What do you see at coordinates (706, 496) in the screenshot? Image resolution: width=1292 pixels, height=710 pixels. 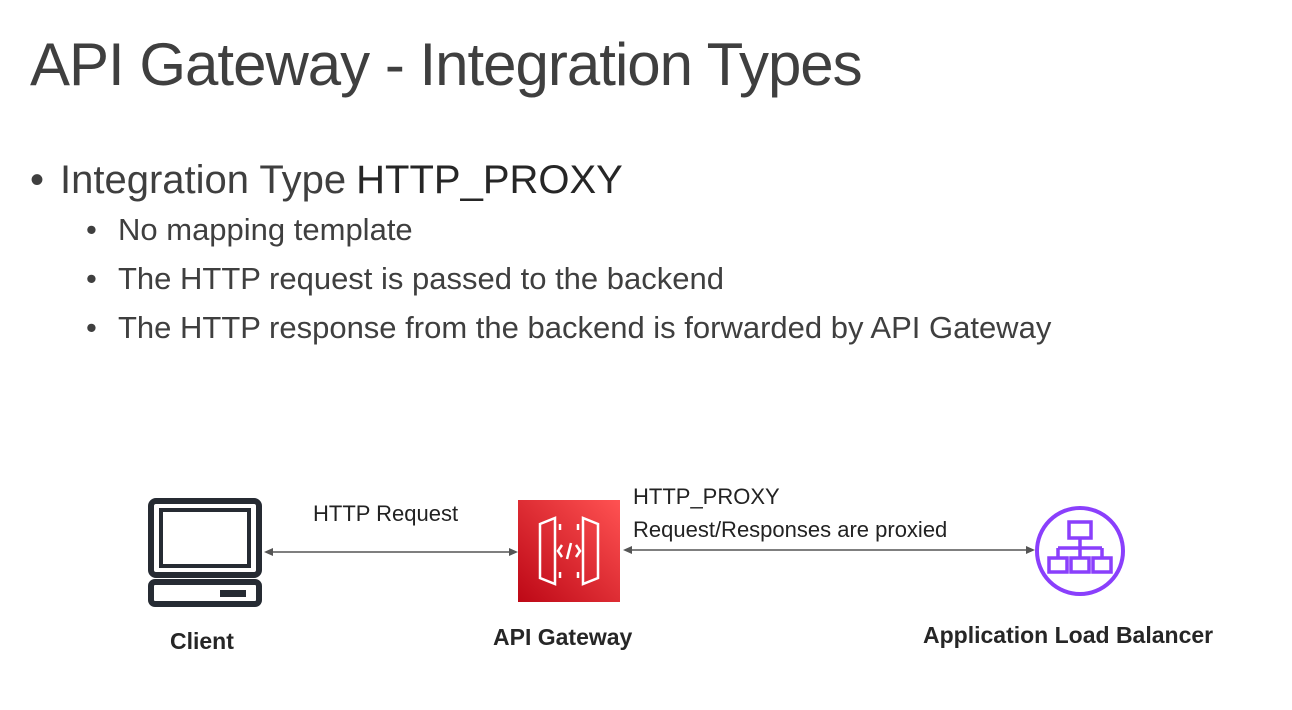 I see `http-proxy-label: HTTP_PROXY` at bounding box center [706, 496].